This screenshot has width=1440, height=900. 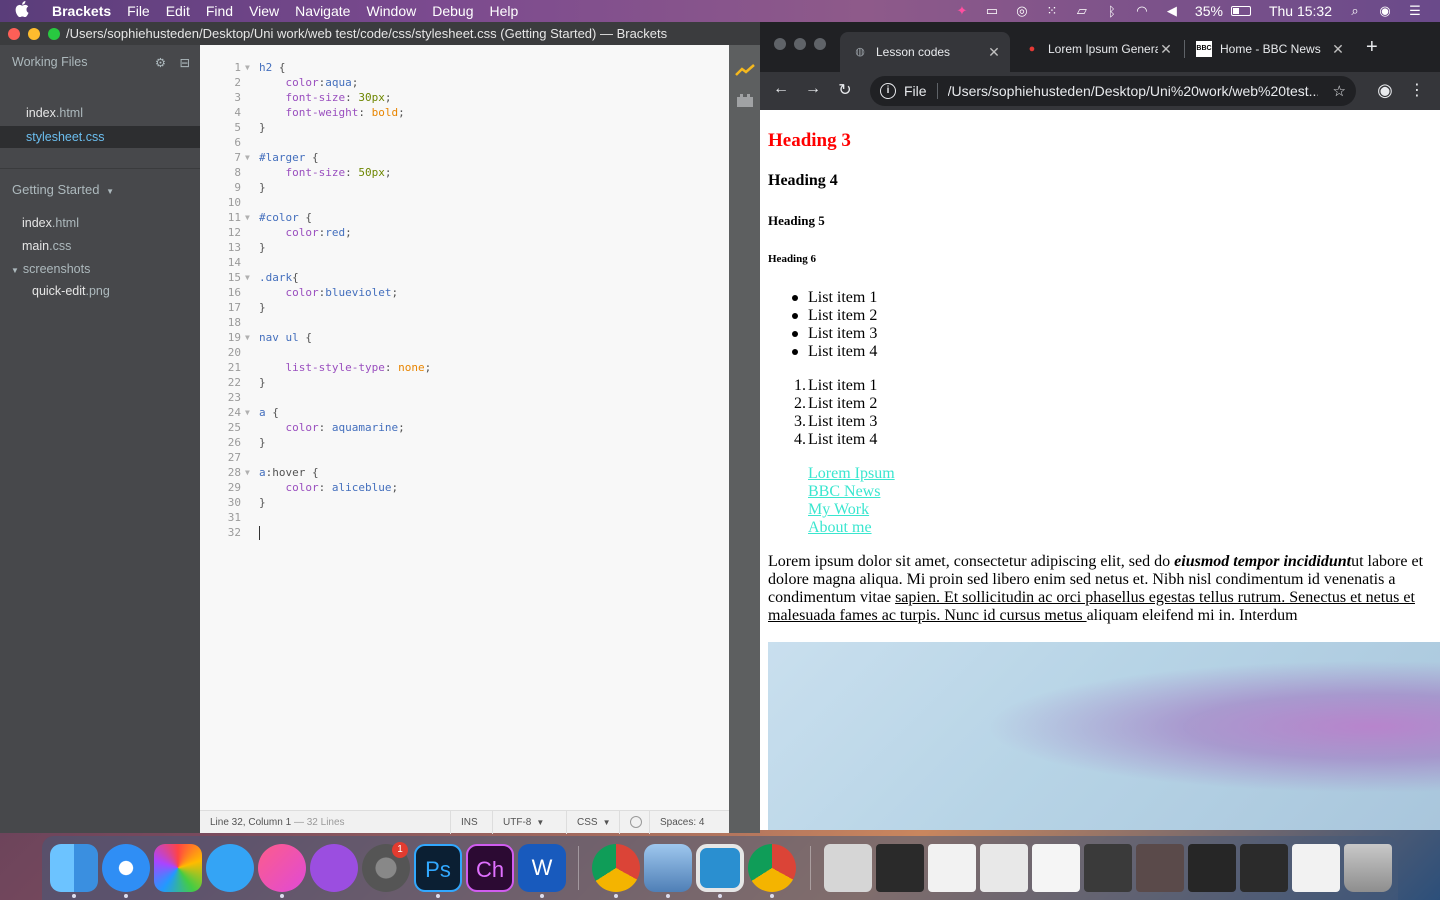 What do you see at coordinates (74, 868) in the screenshot?
I see `finder-icon` at bounding box center [74, 868].